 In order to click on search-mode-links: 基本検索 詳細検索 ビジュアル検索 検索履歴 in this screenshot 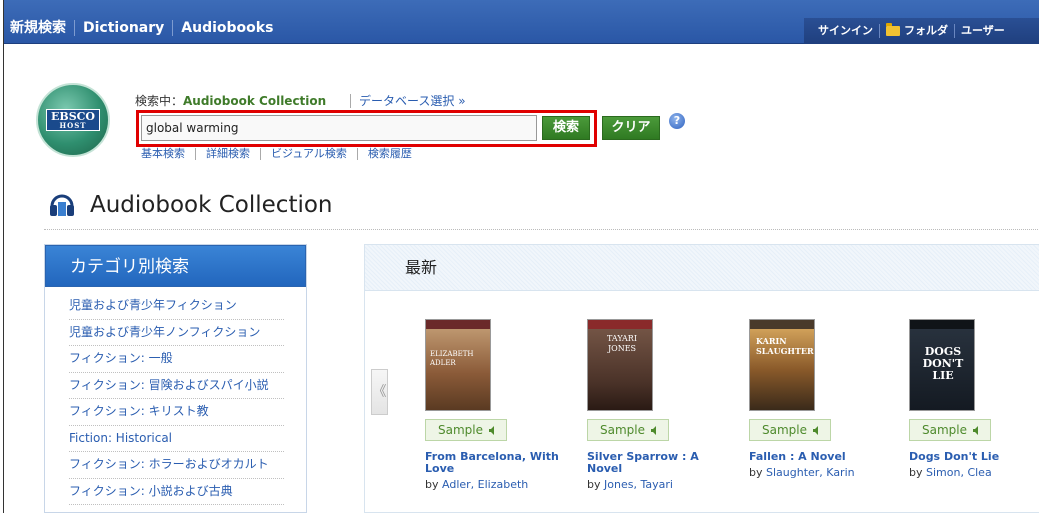, I will do `click(281, 154)`.